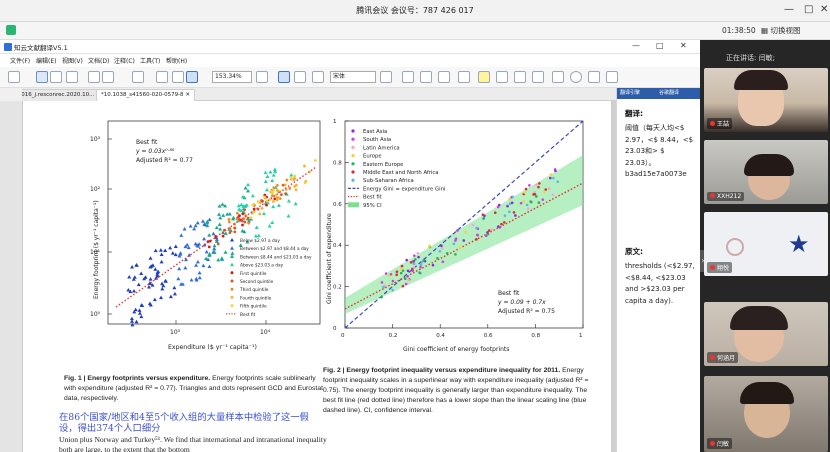 The width and height of the screenshot is (830, 452). Describe the element at coordinates (799, 244) in the screenshot. I see `star-decoration-icon: ★` at that location.